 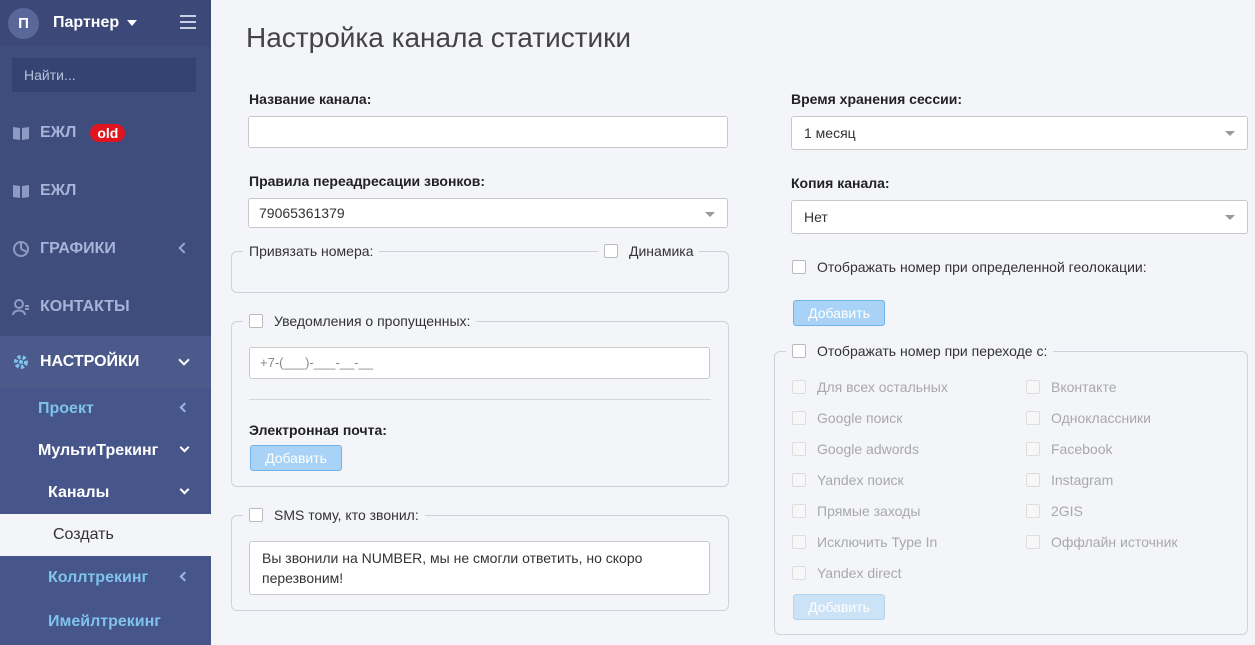 I want to click on source-option: Yandex direct, so click(x=847, y=573).